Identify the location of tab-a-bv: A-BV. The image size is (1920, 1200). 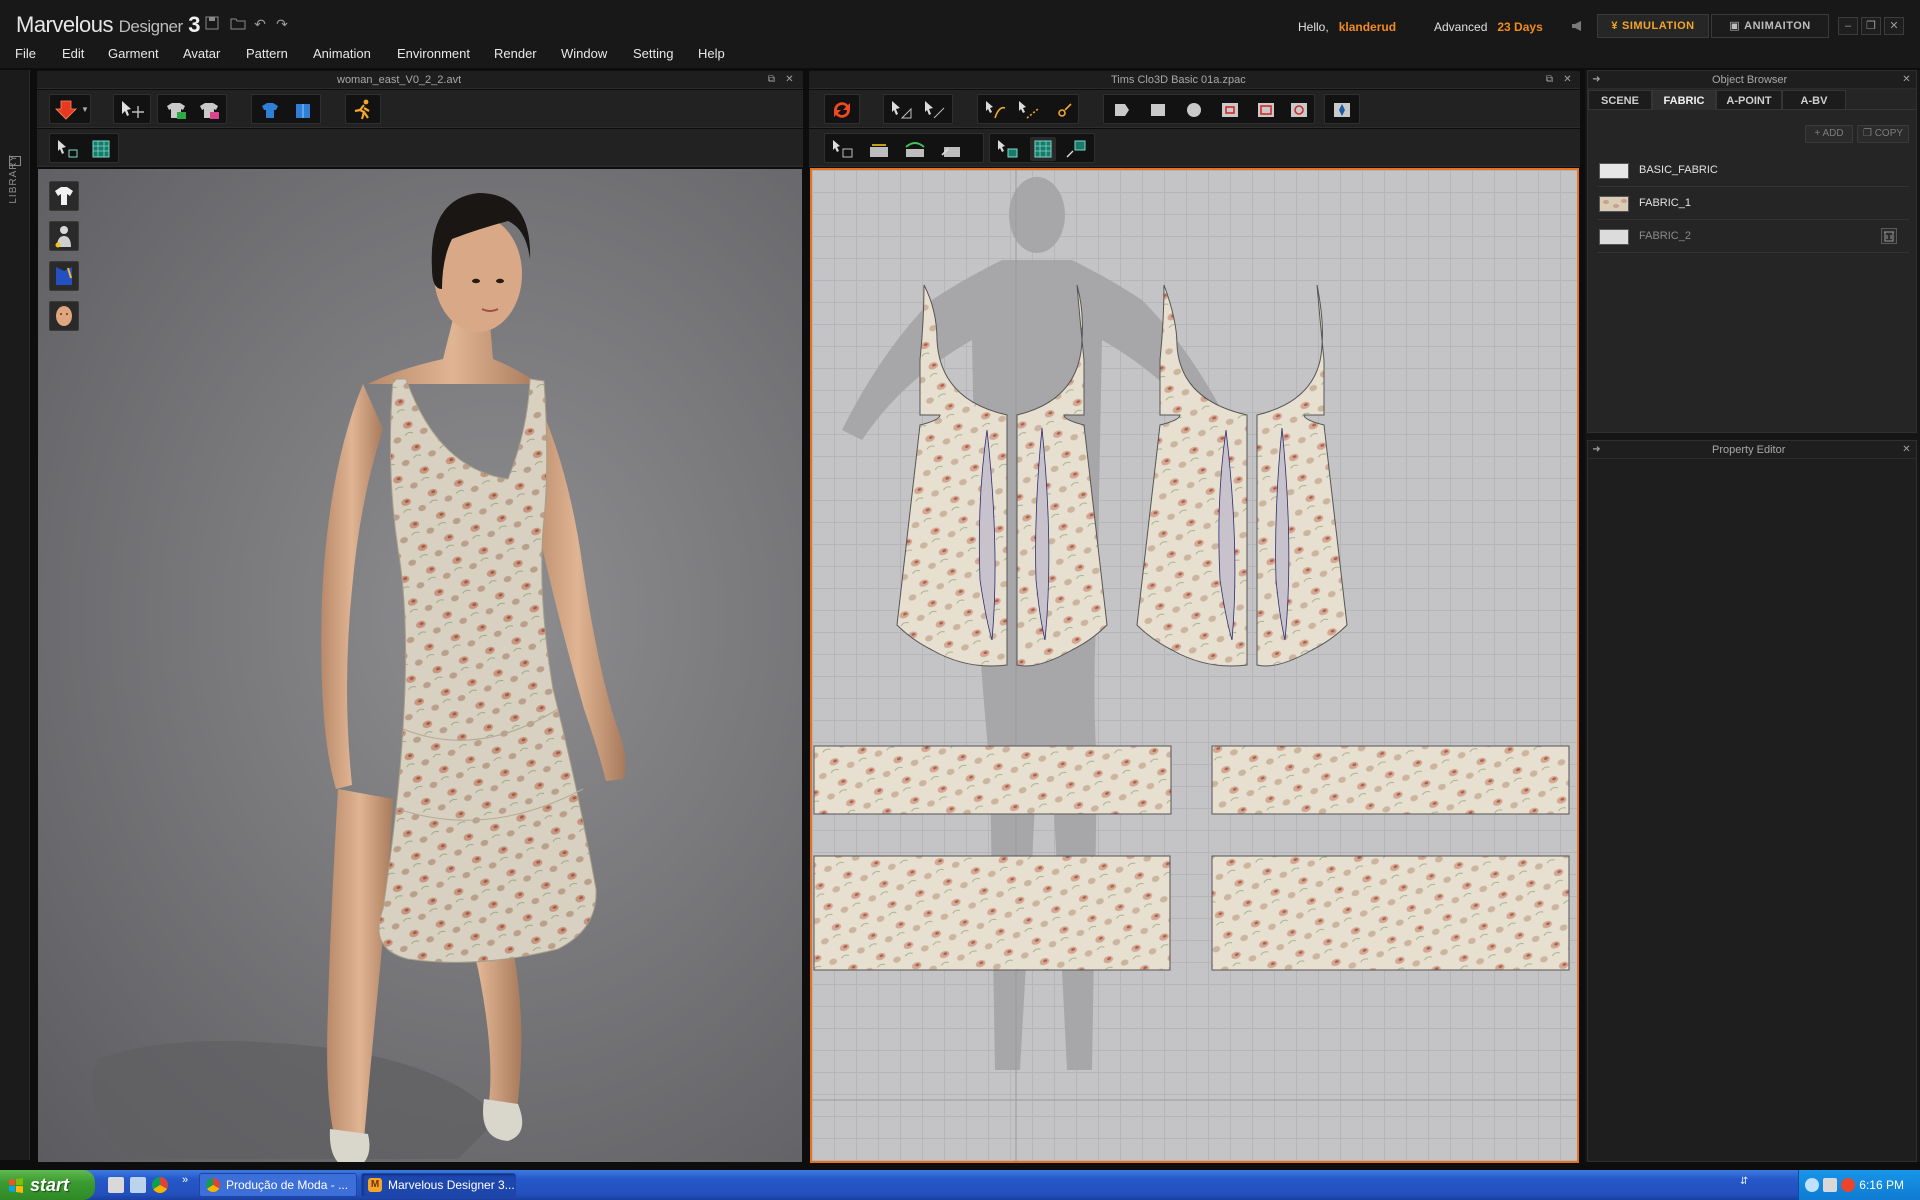
(1814, 100).